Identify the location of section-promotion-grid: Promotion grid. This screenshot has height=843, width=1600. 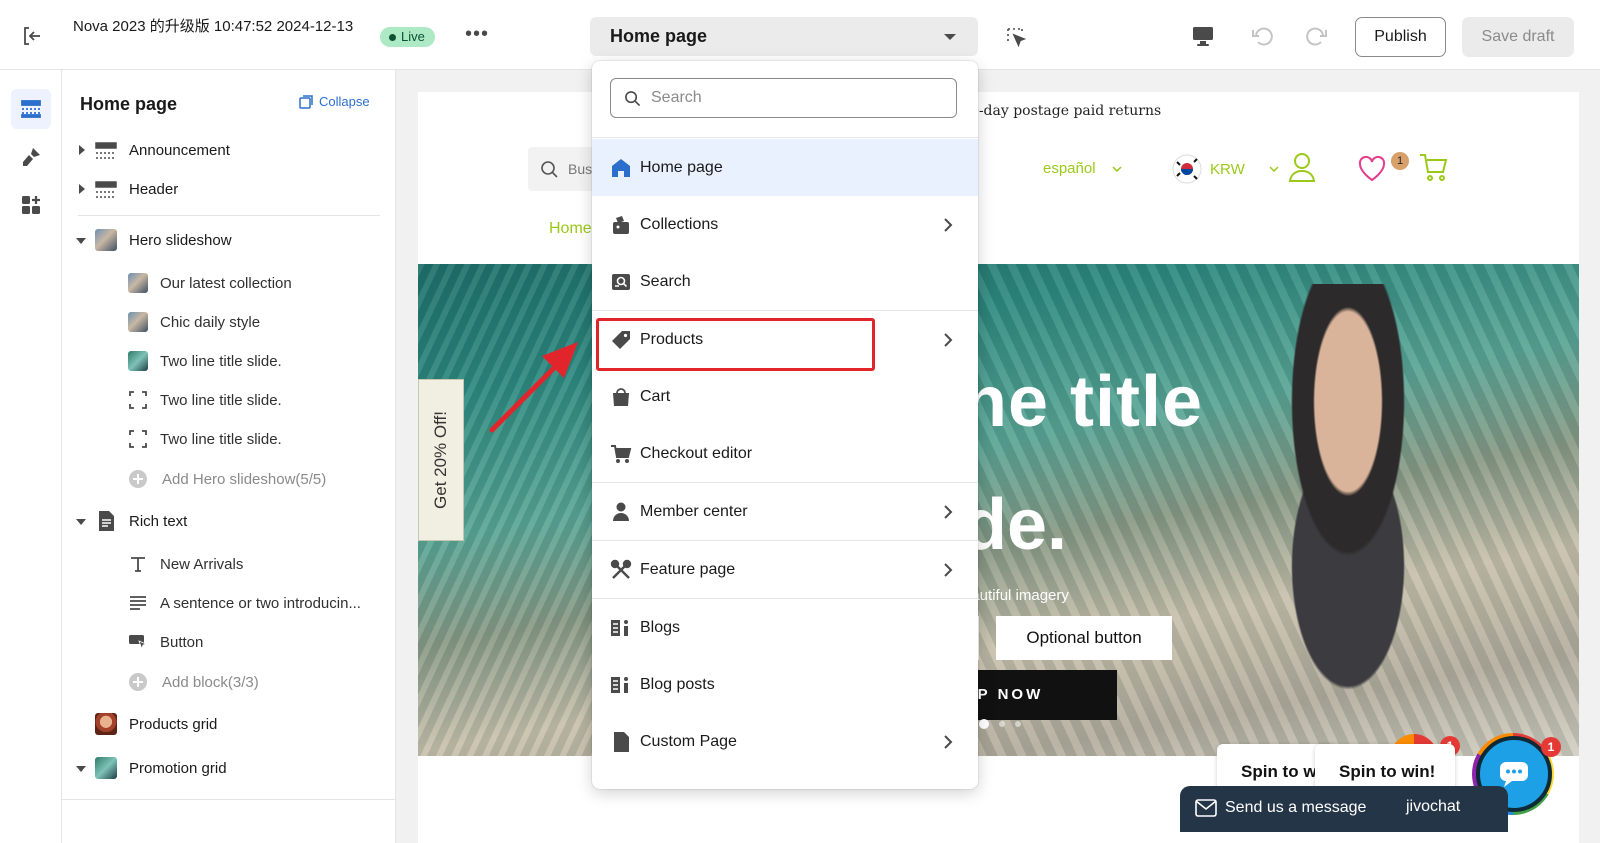
(228, 768).